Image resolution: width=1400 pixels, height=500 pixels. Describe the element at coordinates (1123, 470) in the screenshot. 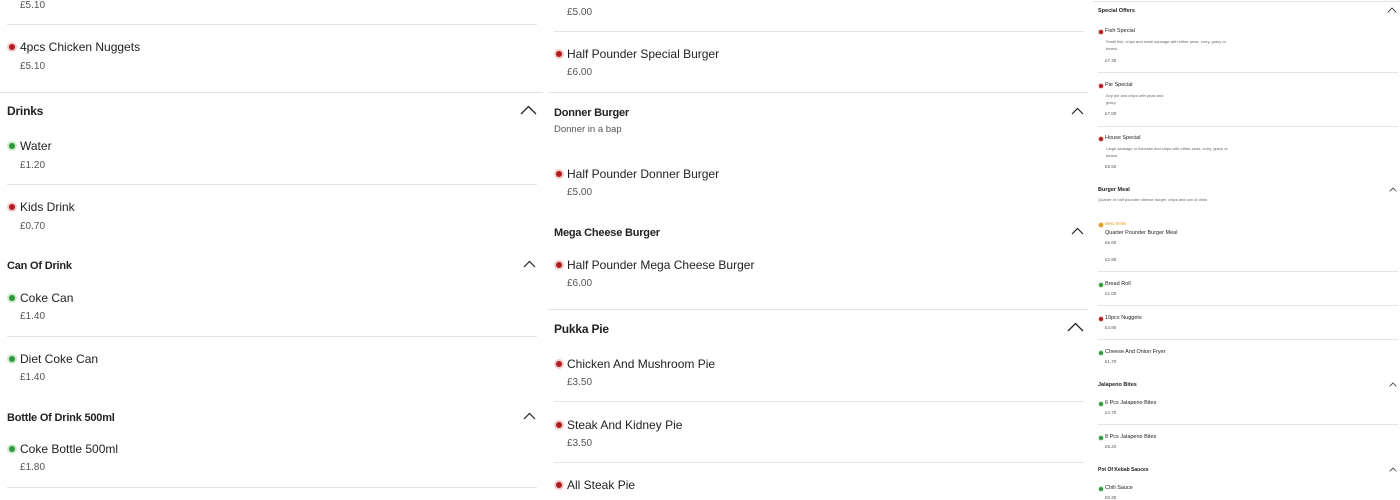

I see `category-title: Pot Of Kebab Sauces` at that location.